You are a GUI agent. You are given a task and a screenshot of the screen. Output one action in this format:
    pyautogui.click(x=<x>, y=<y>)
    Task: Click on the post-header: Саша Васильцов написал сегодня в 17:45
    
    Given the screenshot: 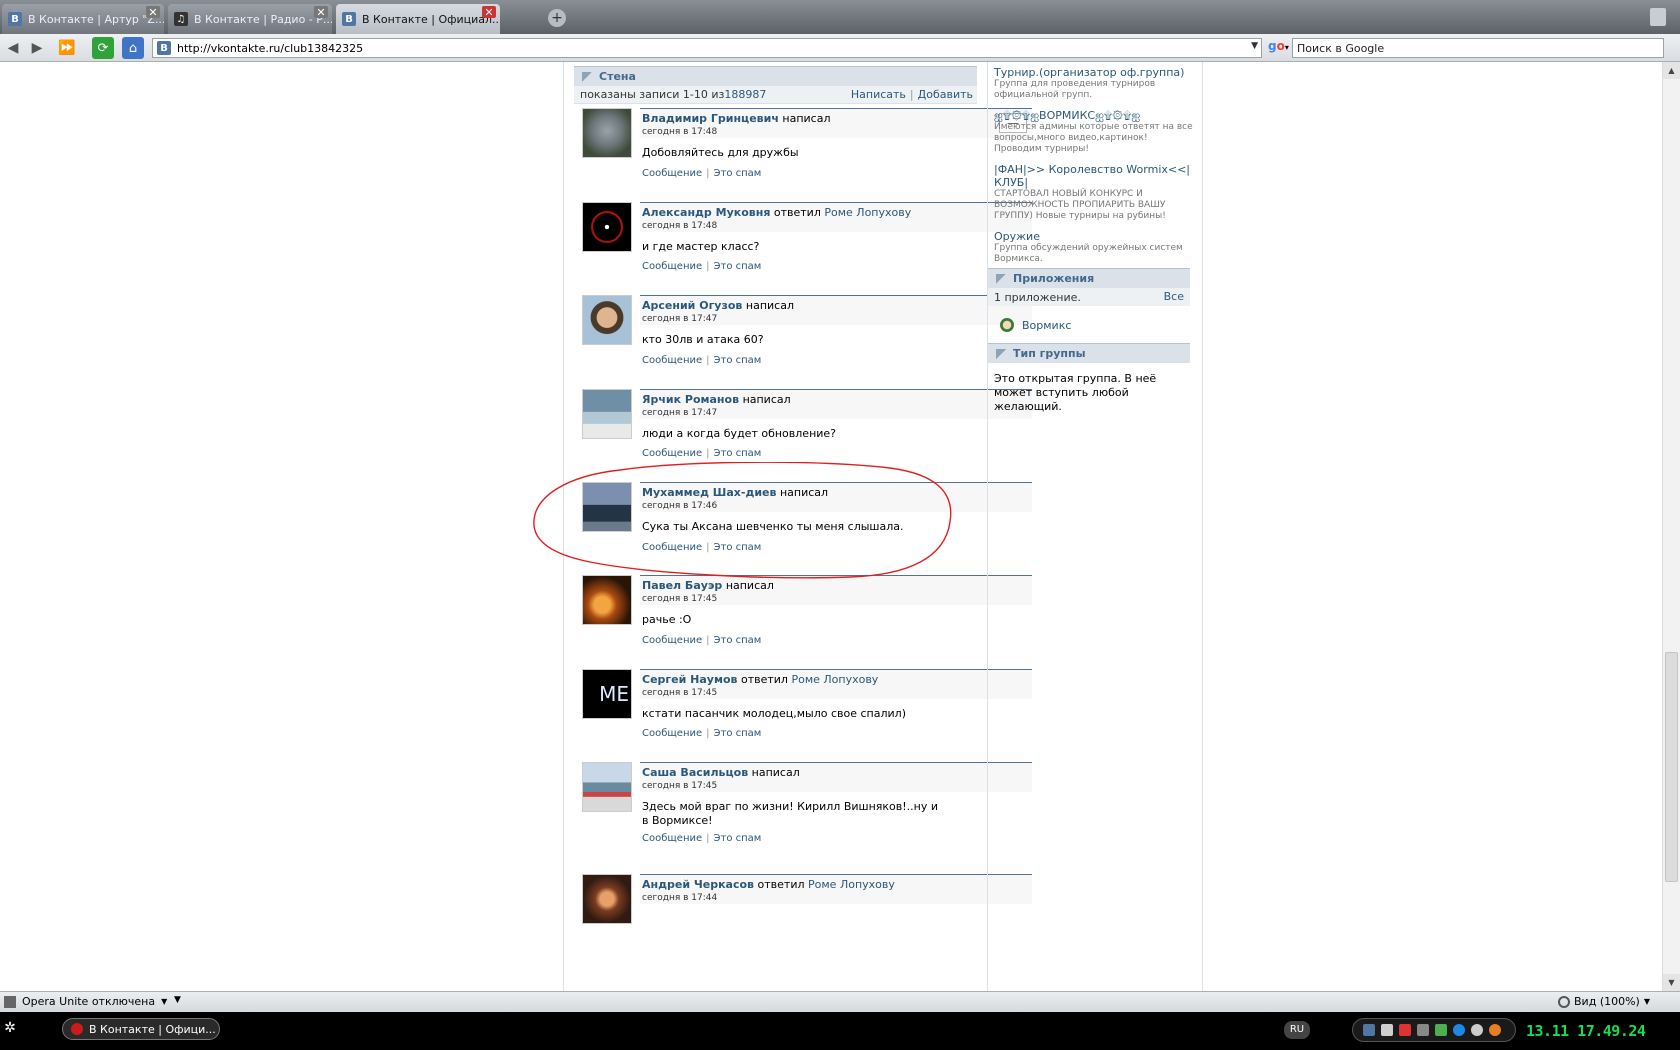 What is the action you would take?
    pyautogui.click(x=836, y=777)
    